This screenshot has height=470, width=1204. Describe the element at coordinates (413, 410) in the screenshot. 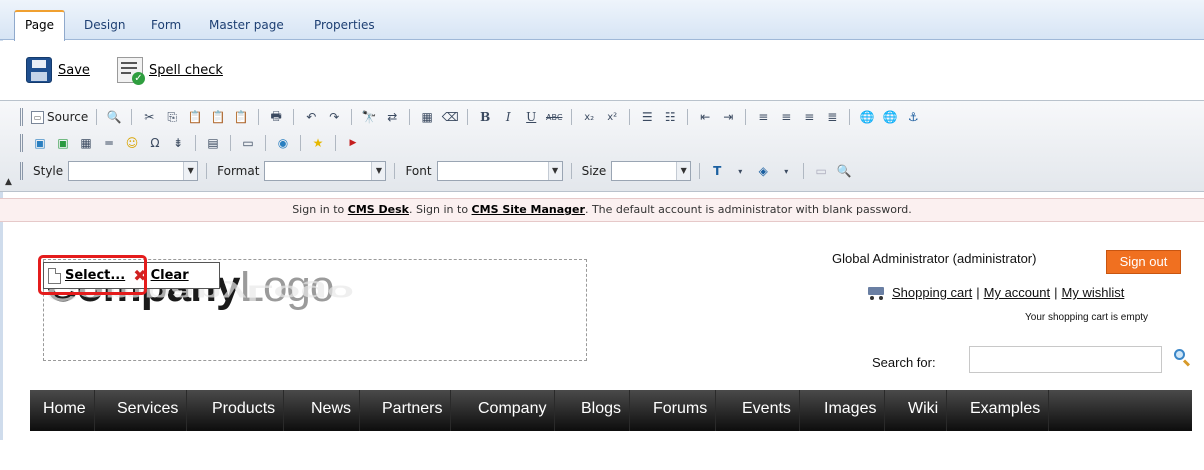

I see `nav-item-partners: Partners` at that location.